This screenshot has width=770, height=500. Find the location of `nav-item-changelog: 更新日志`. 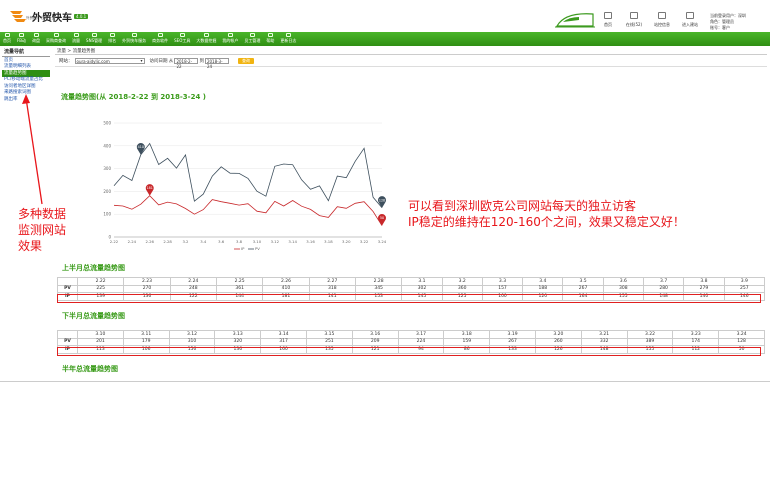

nav-item-changelog: 更新日志 is located at coordinates (288, 39).